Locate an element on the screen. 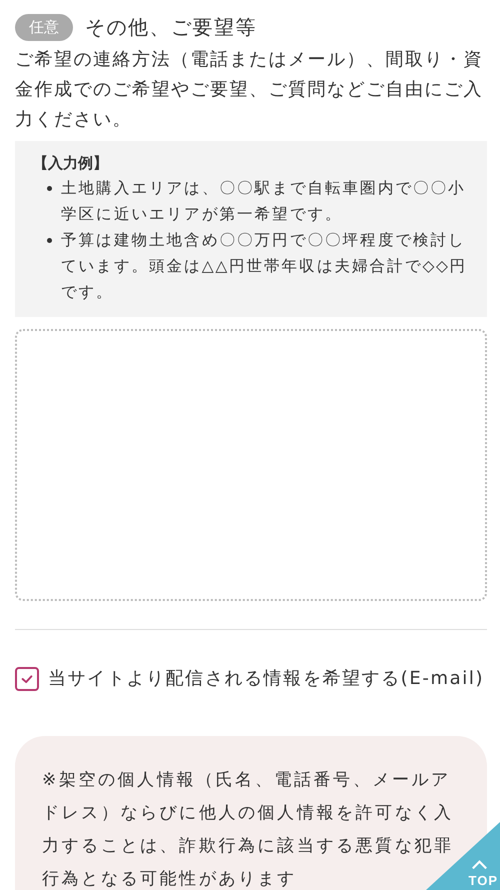 The height and width of the screenshot is (890, 500). example-text: 予算は建物土地含め〇〇万円で〇〇坪程度で検討しています。頭金は△△円世帯年収は夫婦合計で◇◇円です。 is located at coordinates (264, 266).